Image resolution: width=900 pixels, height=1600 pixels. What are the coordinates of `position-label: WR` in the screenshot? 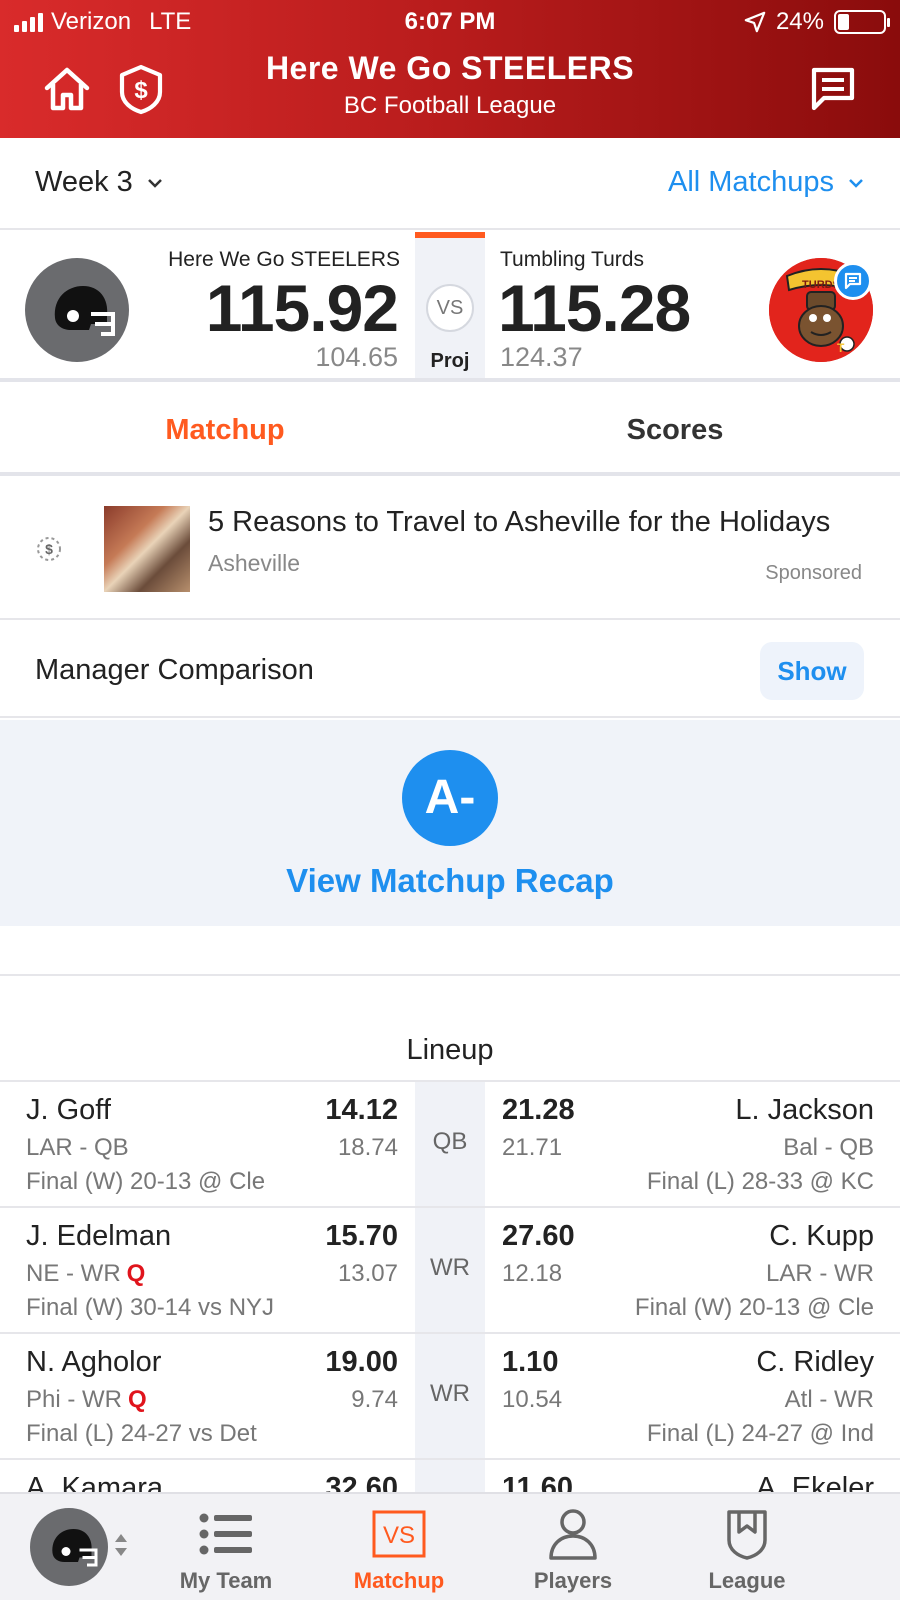 It's located at (450, 1267).